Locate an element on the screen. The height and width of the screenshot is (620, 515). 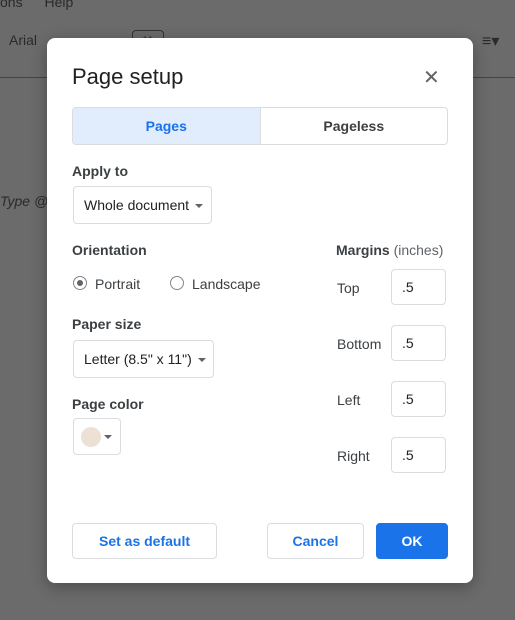
paper-size-select: Letter (8.5" x 11") is located at coordinates (143, 359).